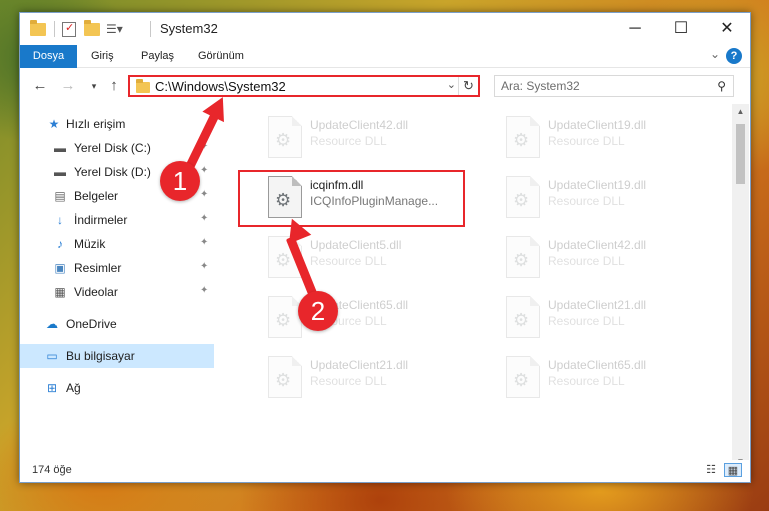 This screenshot has width=769, height=511. I want to click on address-bar: C:\Windows\System32 ⌄ ↻, so click(304, 86).